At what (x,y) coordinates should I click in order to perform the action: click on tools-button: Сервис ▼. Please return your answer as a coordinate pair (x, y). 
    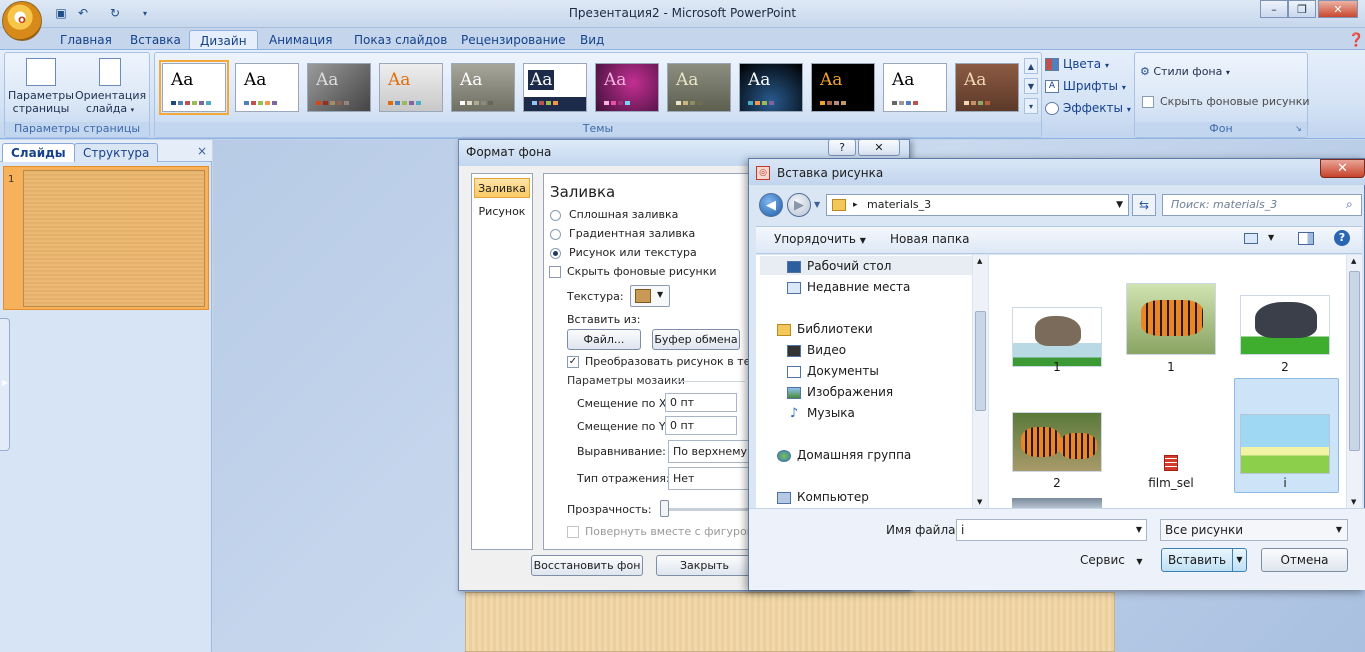
    Looking at the image, I should click on (1111, 560).